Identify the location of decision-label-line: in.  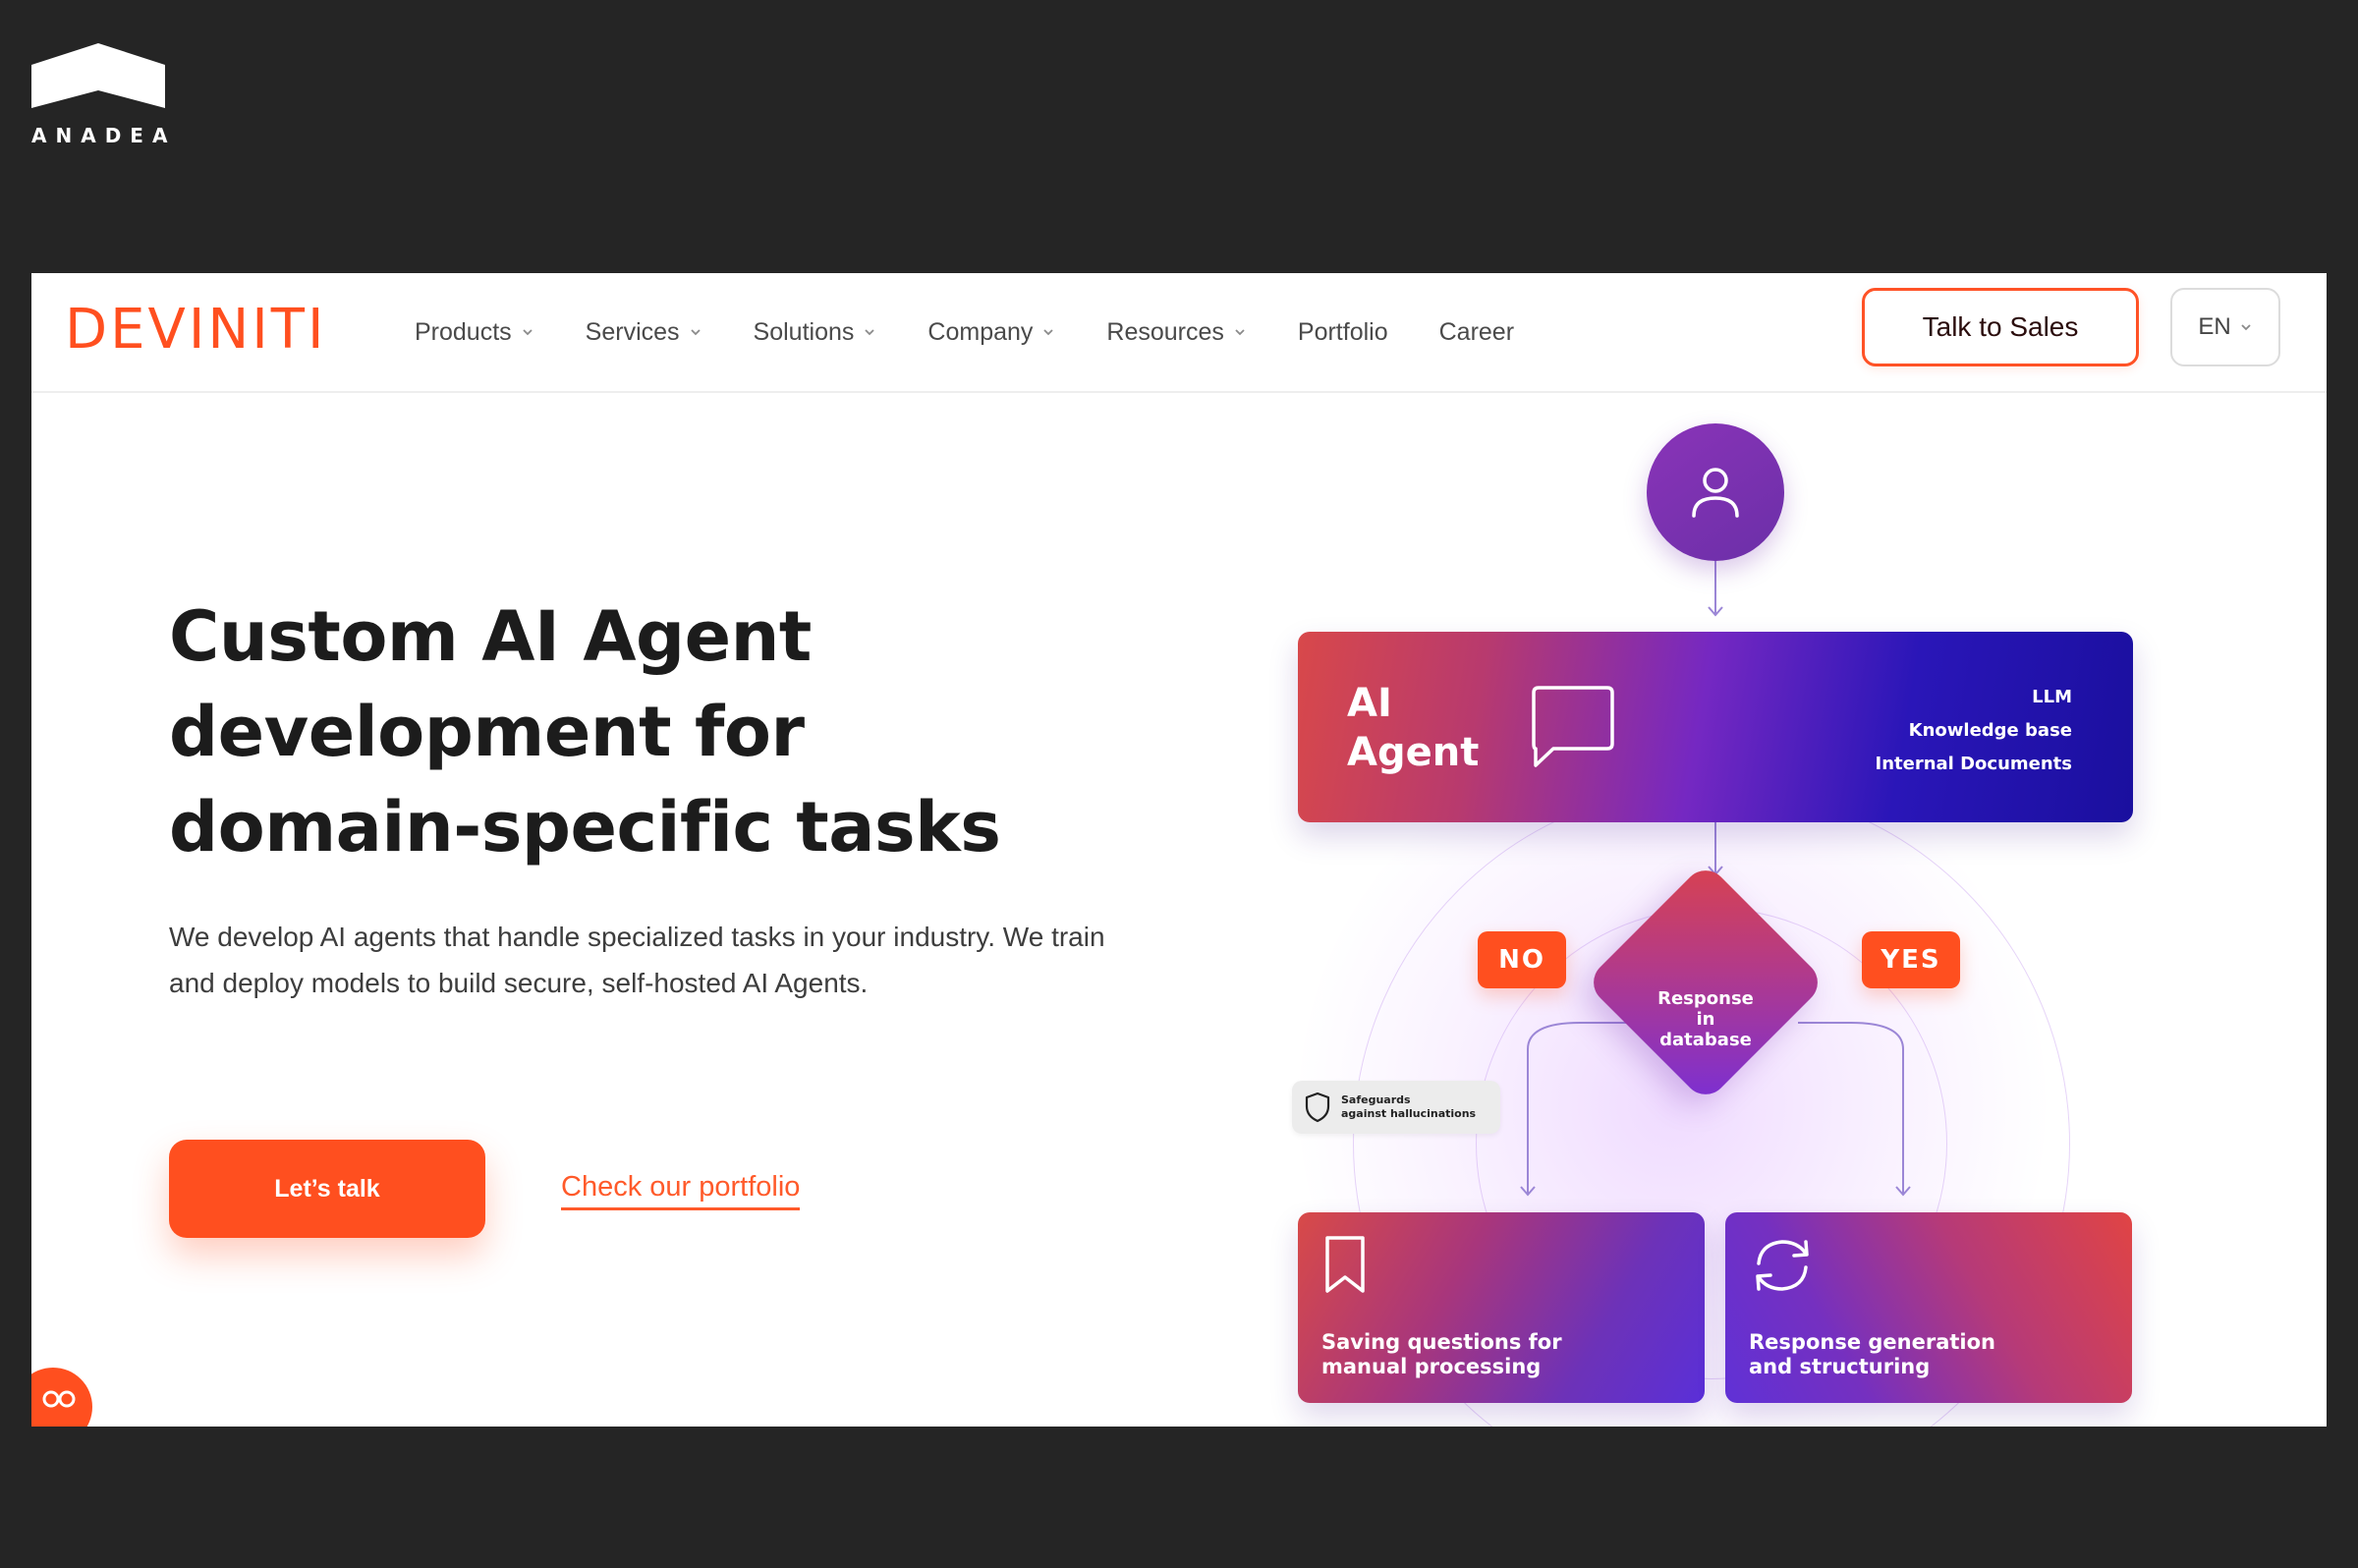
(1705, 1019).